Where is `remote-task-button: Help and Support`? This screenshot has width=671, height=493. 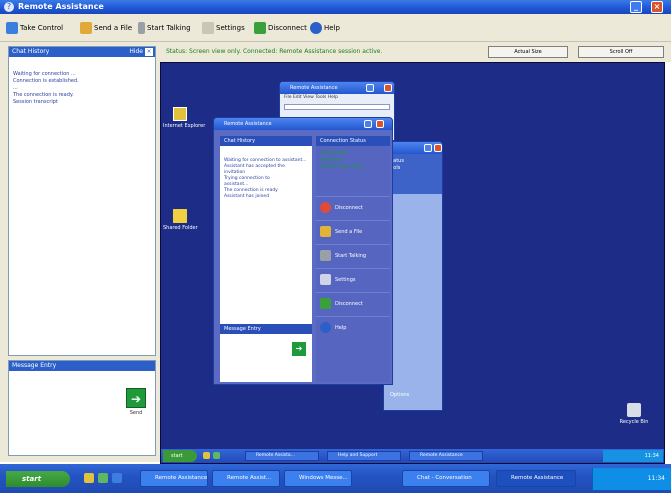 remote-task-button: Help and Support is located at coordinates (364, 456).